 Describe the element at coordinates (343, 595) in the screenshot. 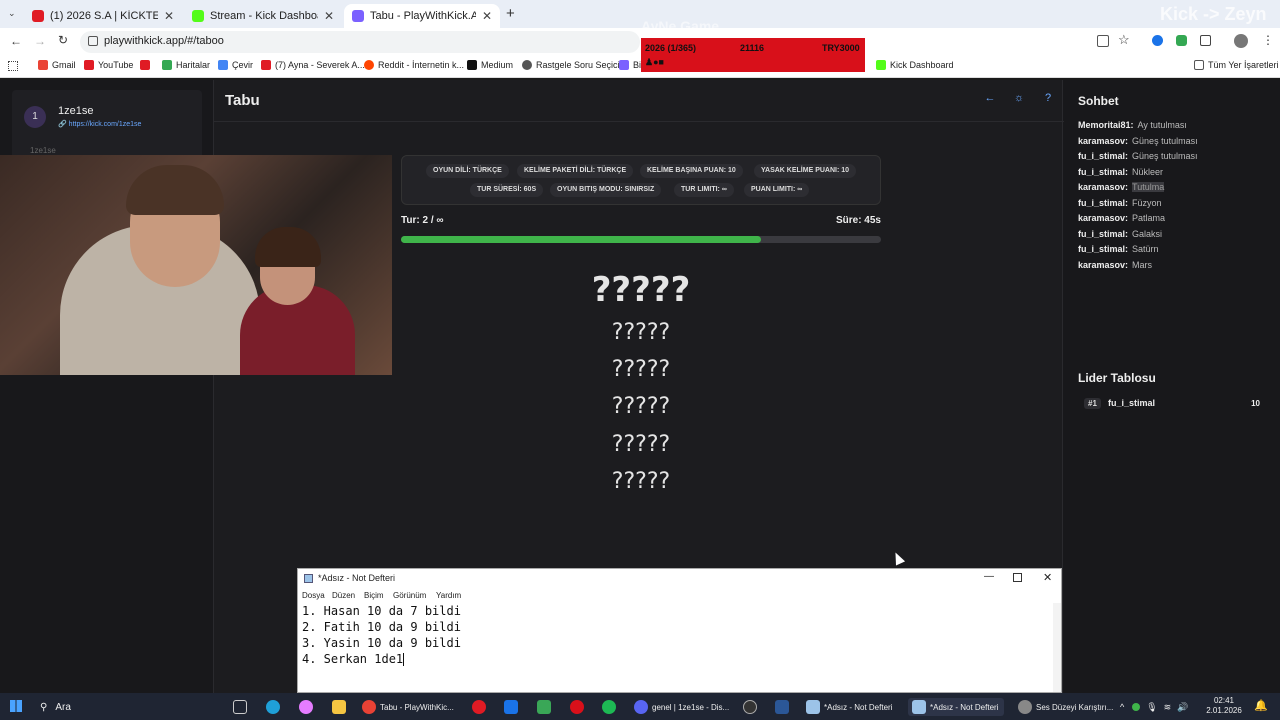

I see `menu-edit: Düzen` at that location.